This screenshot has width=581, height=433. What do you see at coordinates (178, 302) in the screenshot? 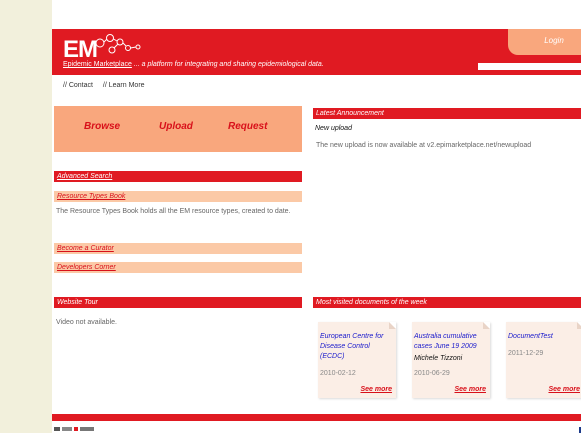
I see `website-tour-header: Website Tour` at bounding box center [178, 302].